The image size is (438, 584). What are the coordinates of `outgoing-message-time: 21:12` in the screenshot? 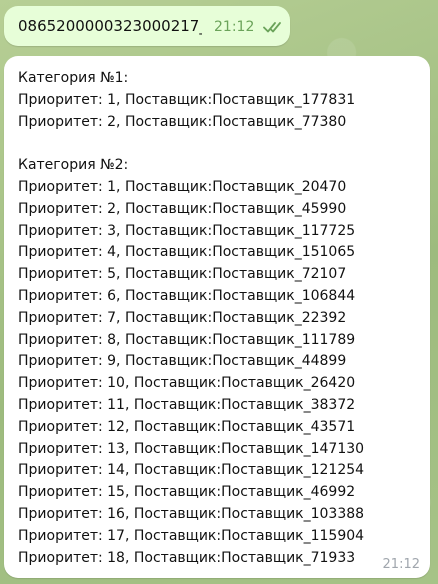 It's located at (234, 27).